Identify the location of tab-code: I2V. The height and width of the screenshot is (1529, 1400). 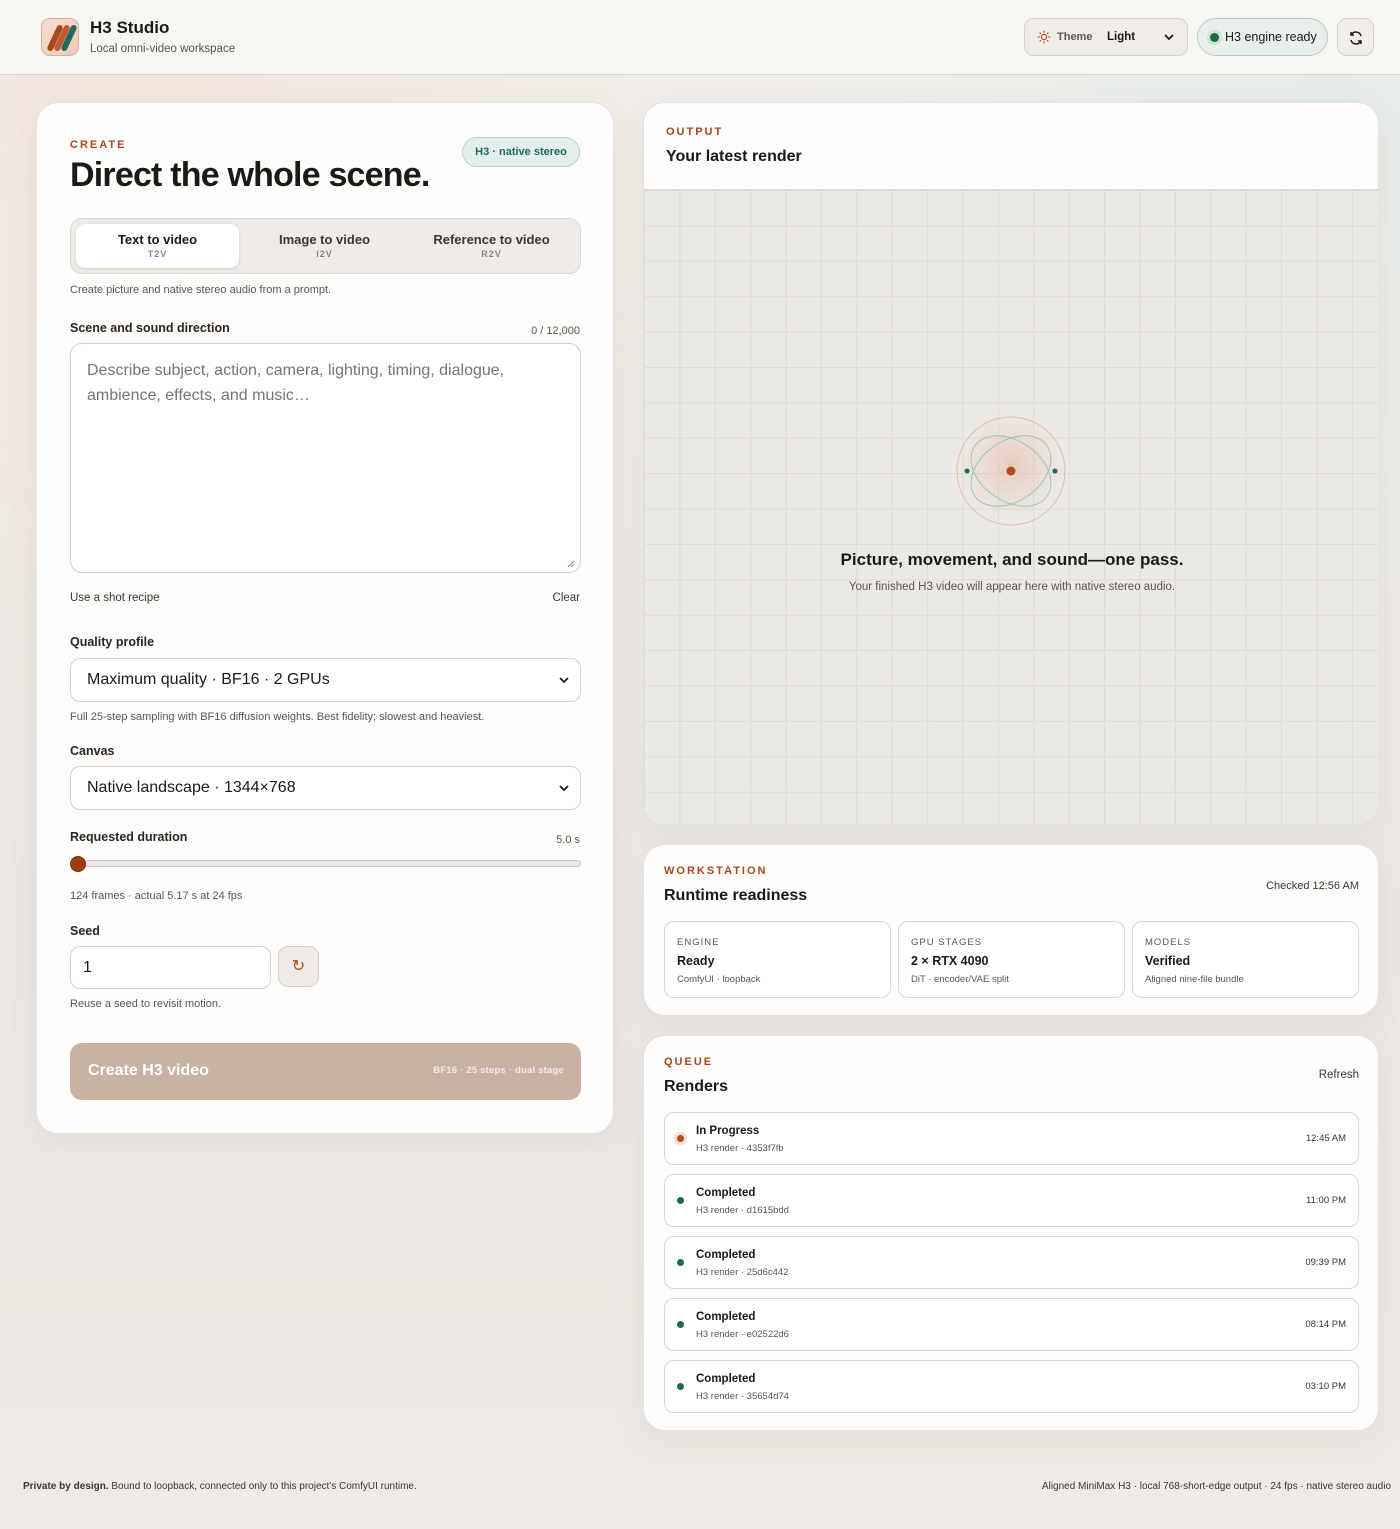
(324, 254).